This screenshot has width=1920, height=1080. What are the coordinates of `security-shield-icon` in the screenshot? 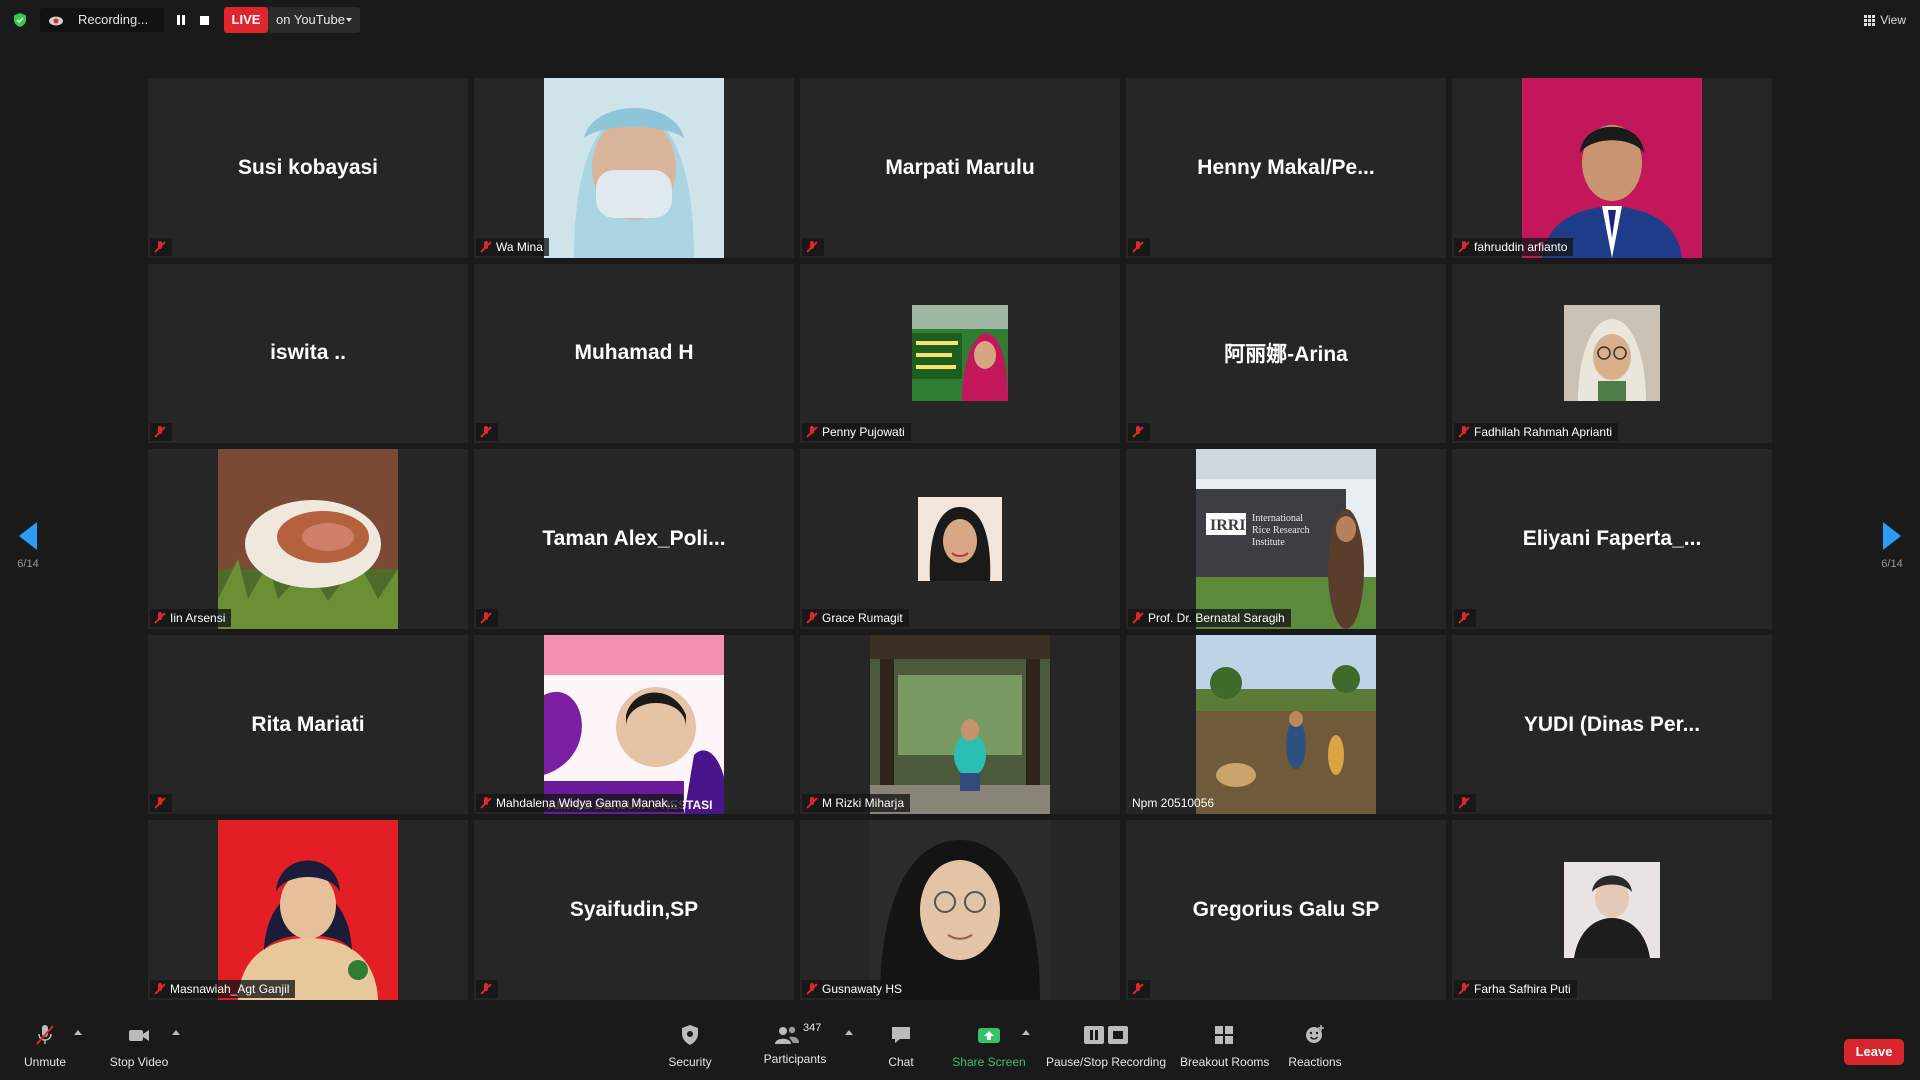 It's located at (20, 20).